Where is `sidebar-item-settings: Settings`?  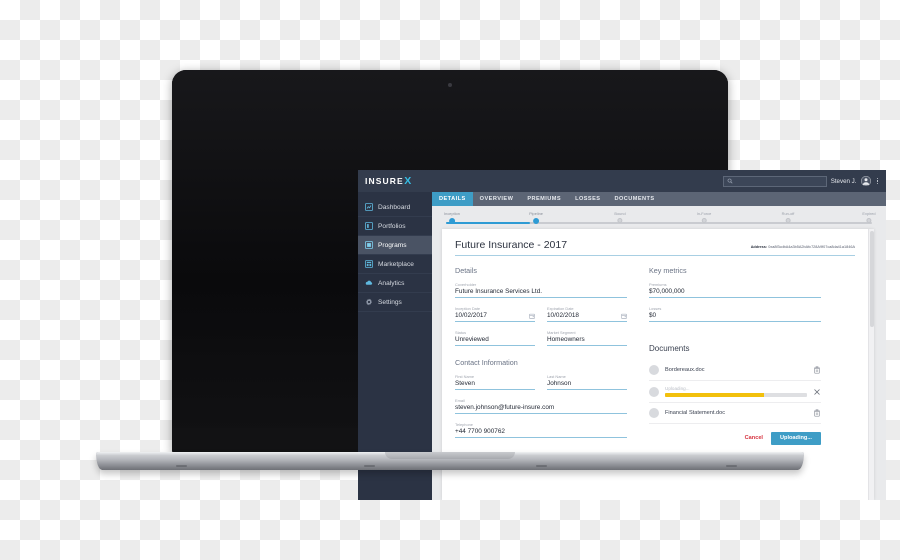 sidebar-item-settings: Settings is located at coordinates (395, 302).